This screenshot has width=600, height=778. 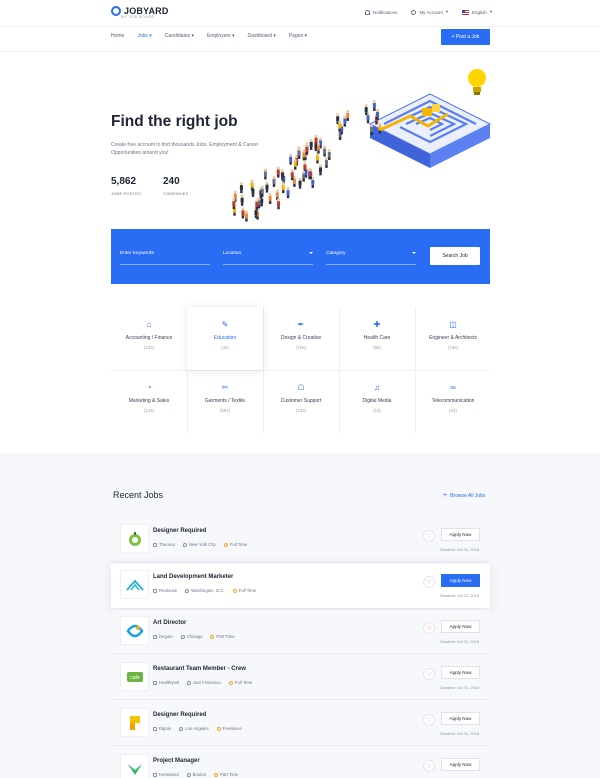 What do you see at coordinates (298, 36) in the screenshot?
I see `nav-item-pages: Pages ▾` at bounding box center [298, 36].